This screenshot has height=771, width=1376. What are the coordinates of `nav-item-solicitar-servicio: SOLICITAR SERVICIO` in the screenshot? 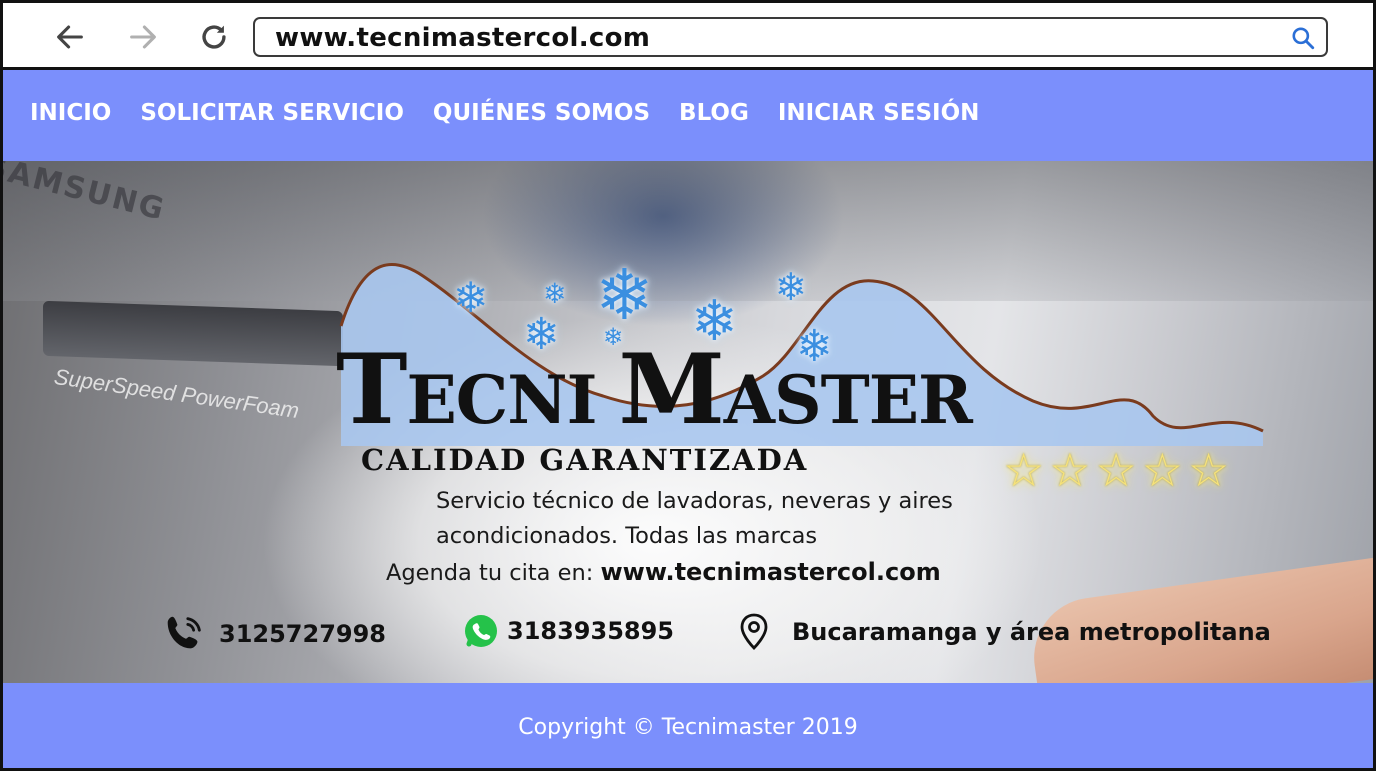 It's located at (272, 113).